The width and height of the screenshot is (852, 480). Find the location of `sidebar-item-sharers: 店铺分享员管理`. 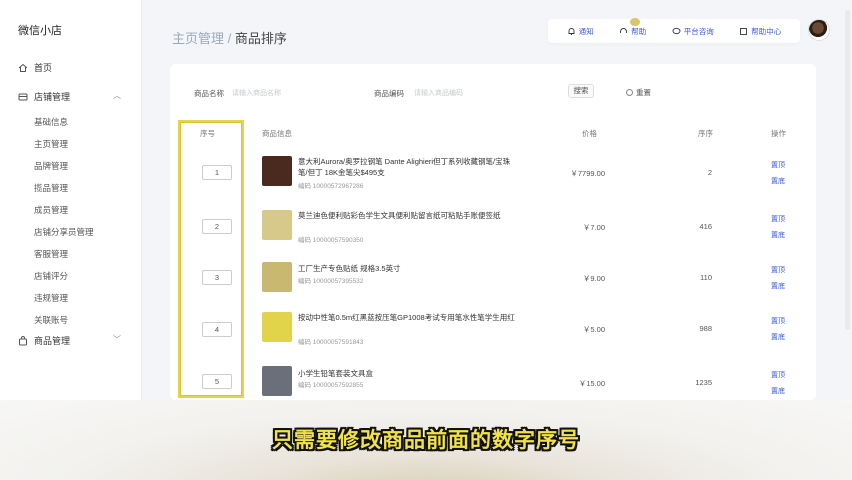

sidebar-item-sharers: 店铺分享员管理 is located at coordinates (64, 232).